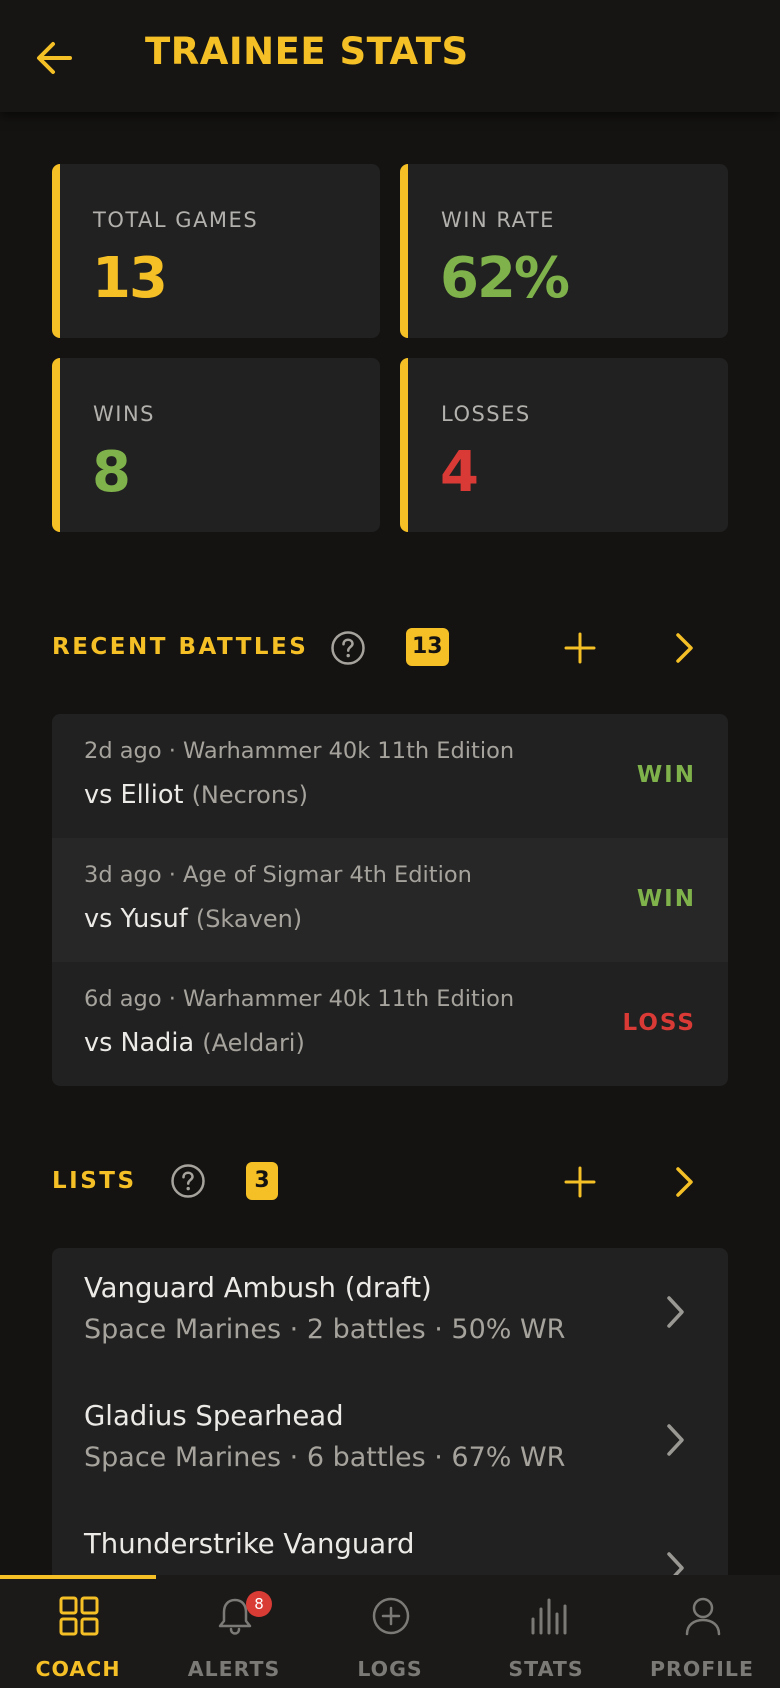 Image resolution: width=780 pixels, height=1688 pixels. What do you see at coordinates (249, 1544) in the screenshot?
I see `list-name: Thunderstrike Vanguard` at bounding box center [249, 1544].